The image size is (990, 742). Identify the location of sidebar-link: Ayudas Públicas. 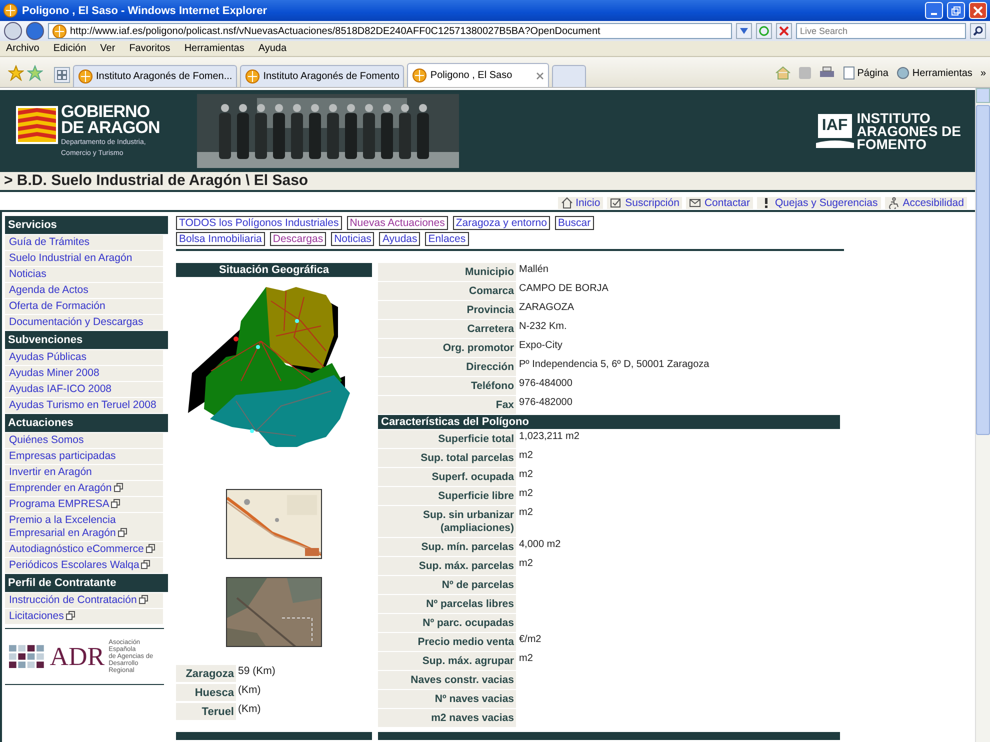
(84, 357).